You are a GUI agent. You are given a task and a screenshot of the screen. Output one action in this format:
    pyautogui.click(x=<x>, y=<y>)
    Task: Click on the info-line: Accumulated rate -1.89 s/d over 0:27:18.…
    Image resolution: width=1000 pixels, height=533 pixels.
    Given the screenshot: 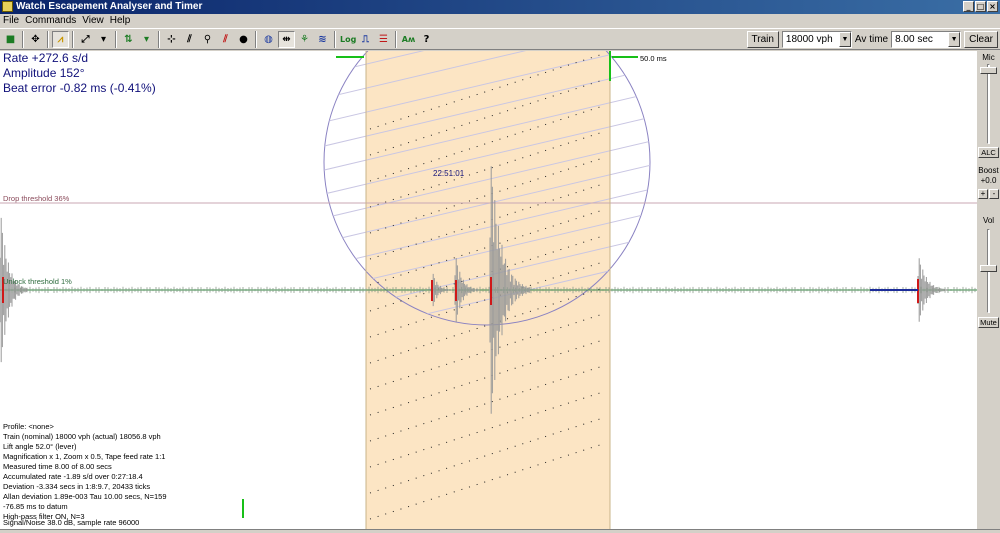 What is the action you would take?
    pyautogui.click(x=73, y=476)
    